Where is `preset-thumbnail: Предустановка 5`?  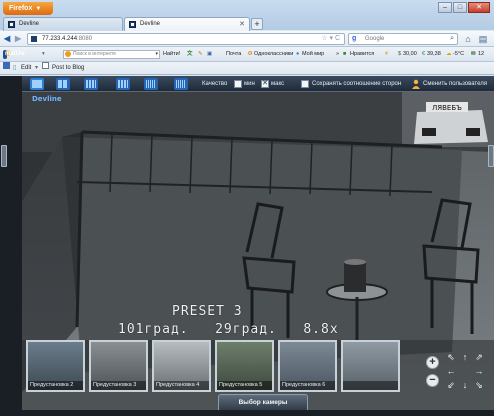
preset-thumbnail: Предустановка 5 is located at coordinates (244, 366).